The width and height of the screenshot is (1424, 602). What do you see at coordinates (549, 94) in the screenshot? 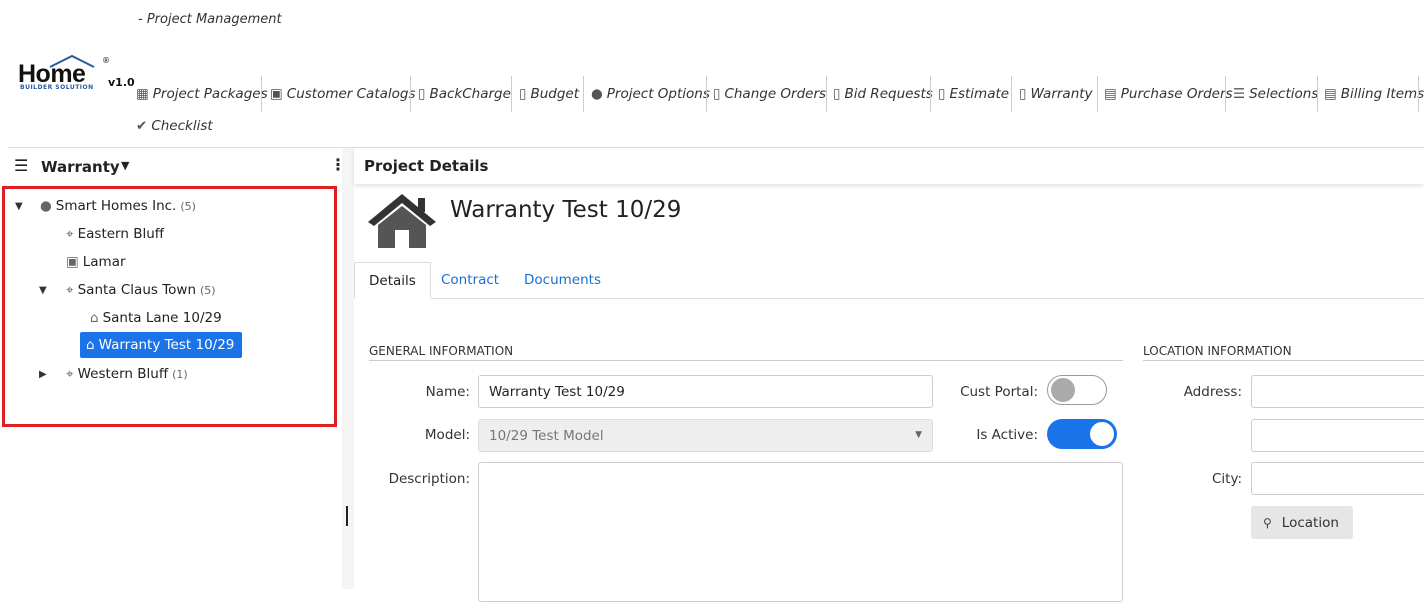
I see `menu-item-budget: ▯ Budget` at bounding box center [549, 94].